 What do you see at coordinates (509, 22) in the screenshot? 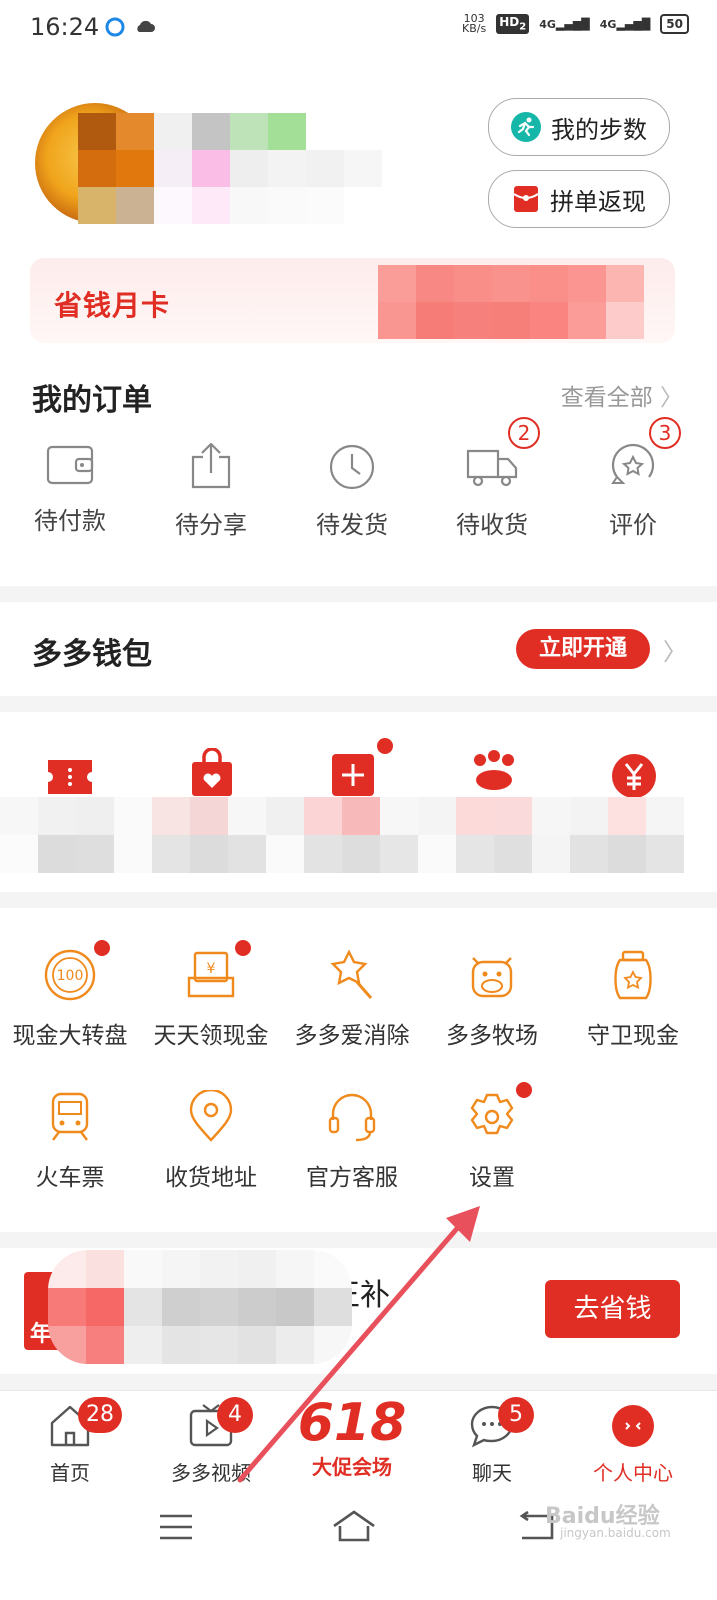
I see `hd-label: HD` at bounding box center [509, 22].